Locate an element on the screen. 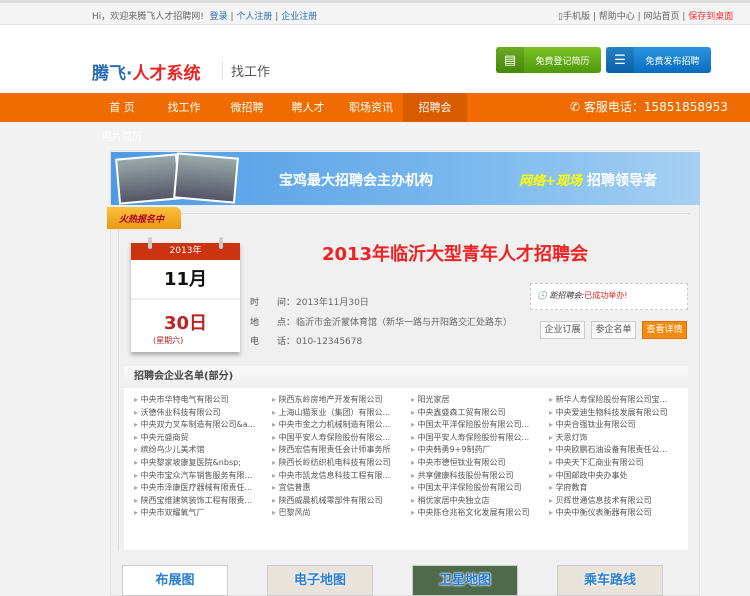  logo: 腾飞·人才系统 is located at coordinates (146, 71).